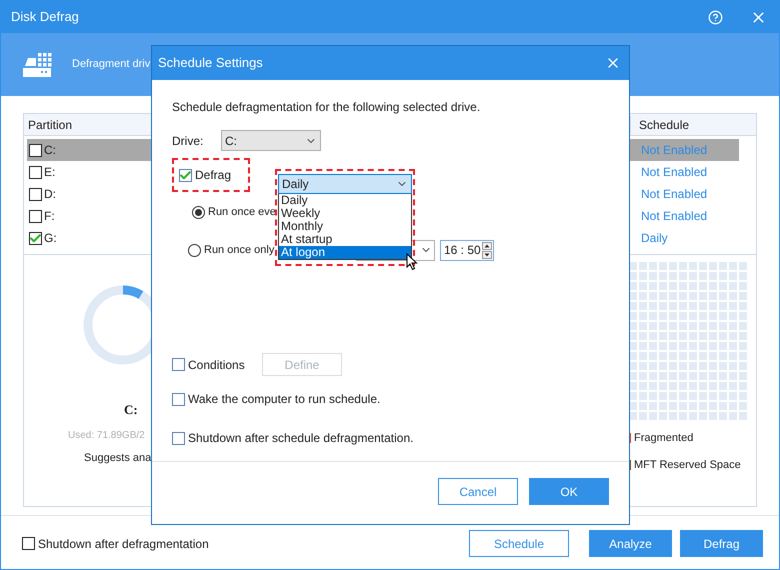 The width and height of the screenshot is (780, 570). What do you see at coordinates (50, 238) in the screenshot?
I see `partition-label: G:` at bounding box center [50, 238].